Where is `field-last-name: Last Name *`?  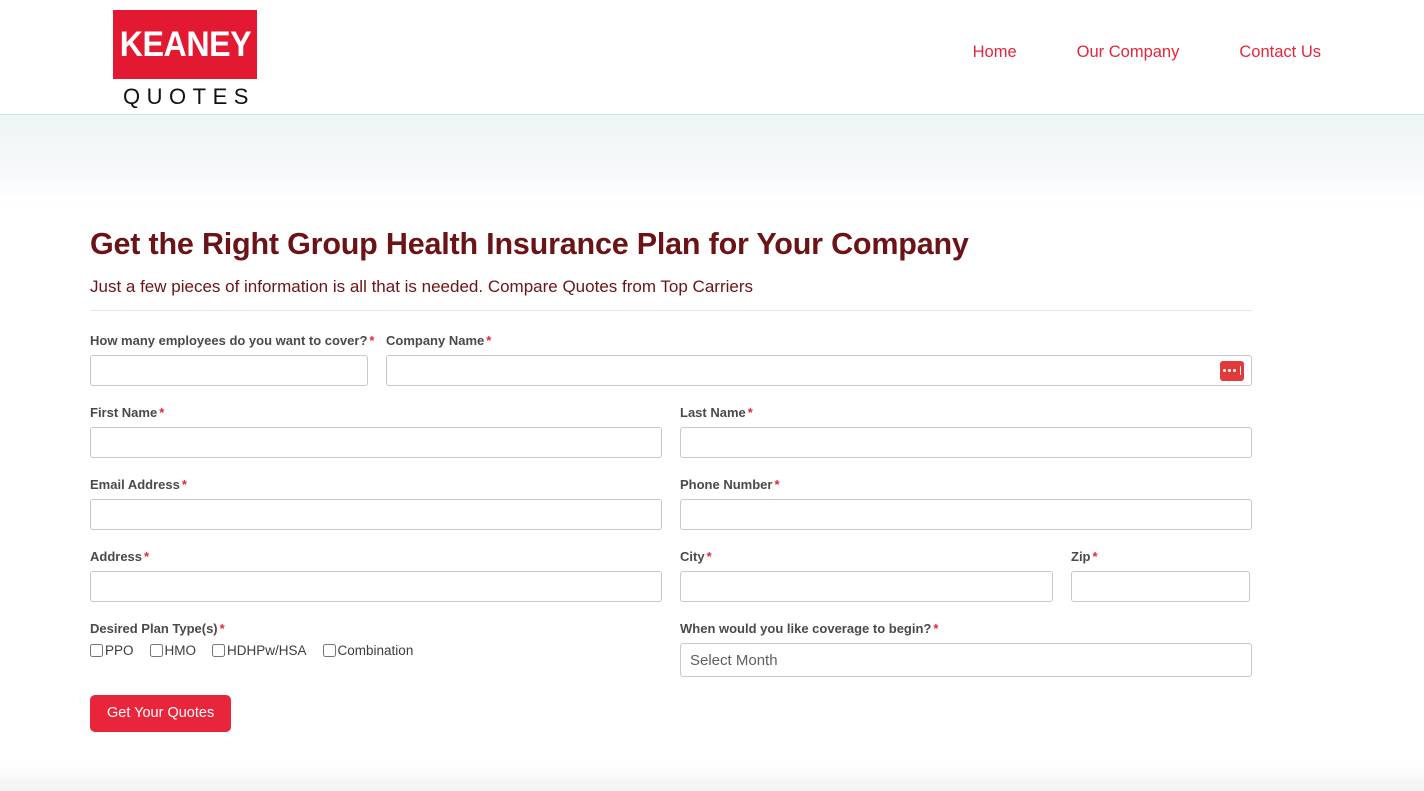
field-last-name: Last Name * is located at coordinates (966, 431).